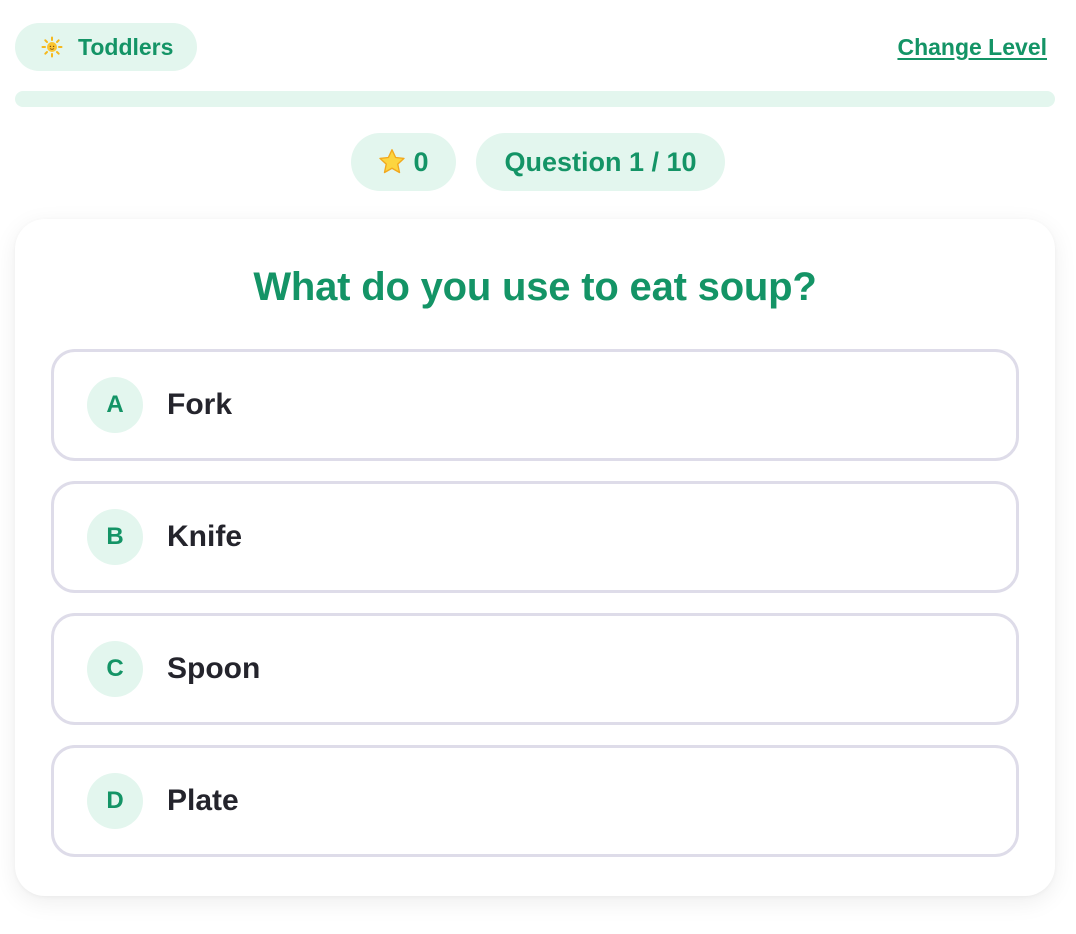  What do you see at coordinates (200, 404) in the screenshot?
I see `option-text: Fork` at bounding box center [200, 404].